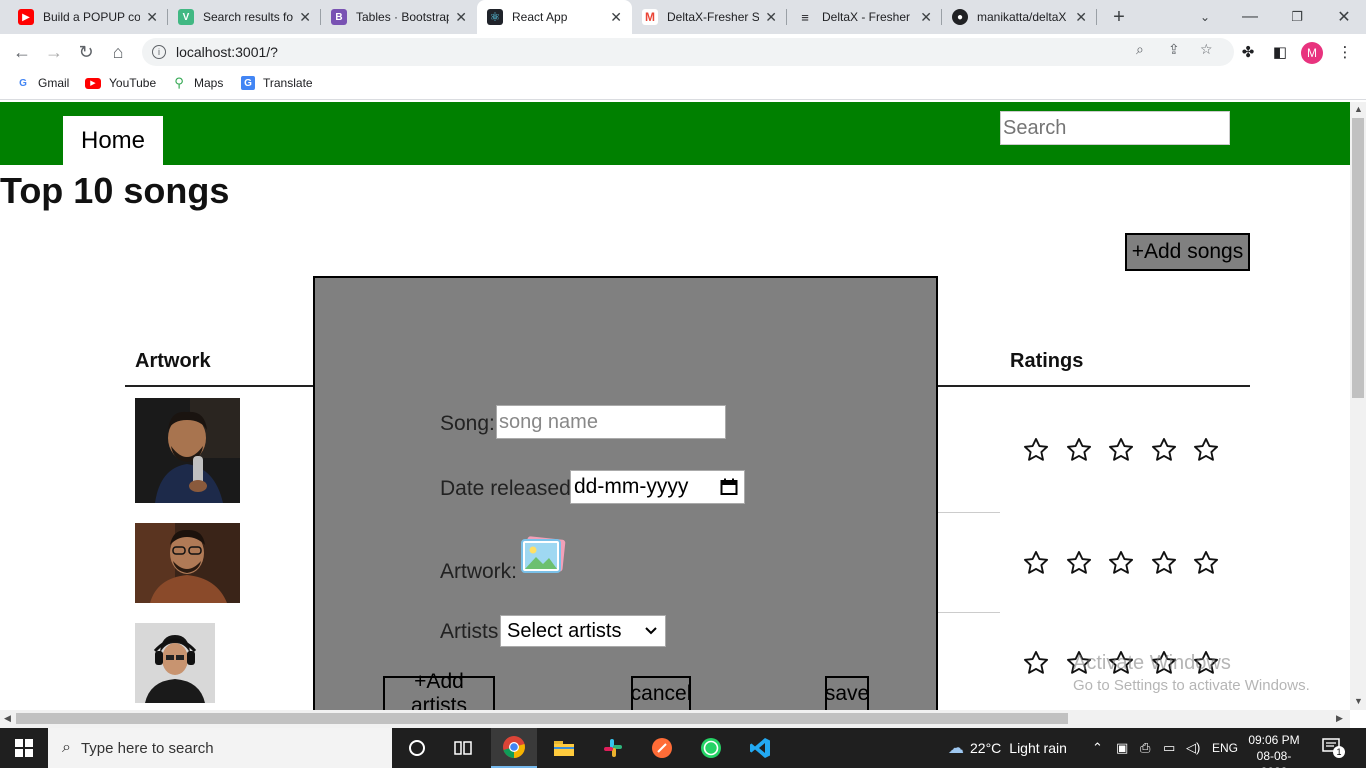 The image size is (1366, 780). I want to click on translate-icon: G, so click(248, 83).